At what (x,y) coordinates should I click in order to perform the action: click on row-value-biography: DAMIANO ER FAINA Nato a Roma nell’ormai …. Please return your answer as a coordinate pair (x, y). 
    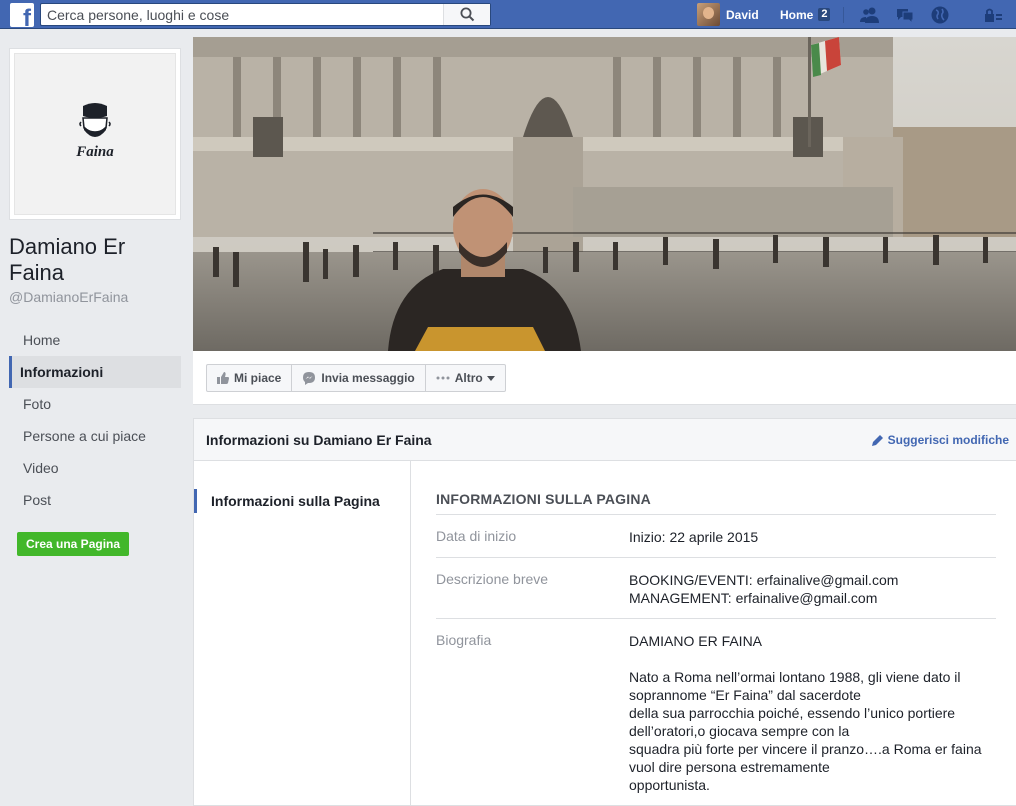
    Looking at the image, I should click on (805, 713).